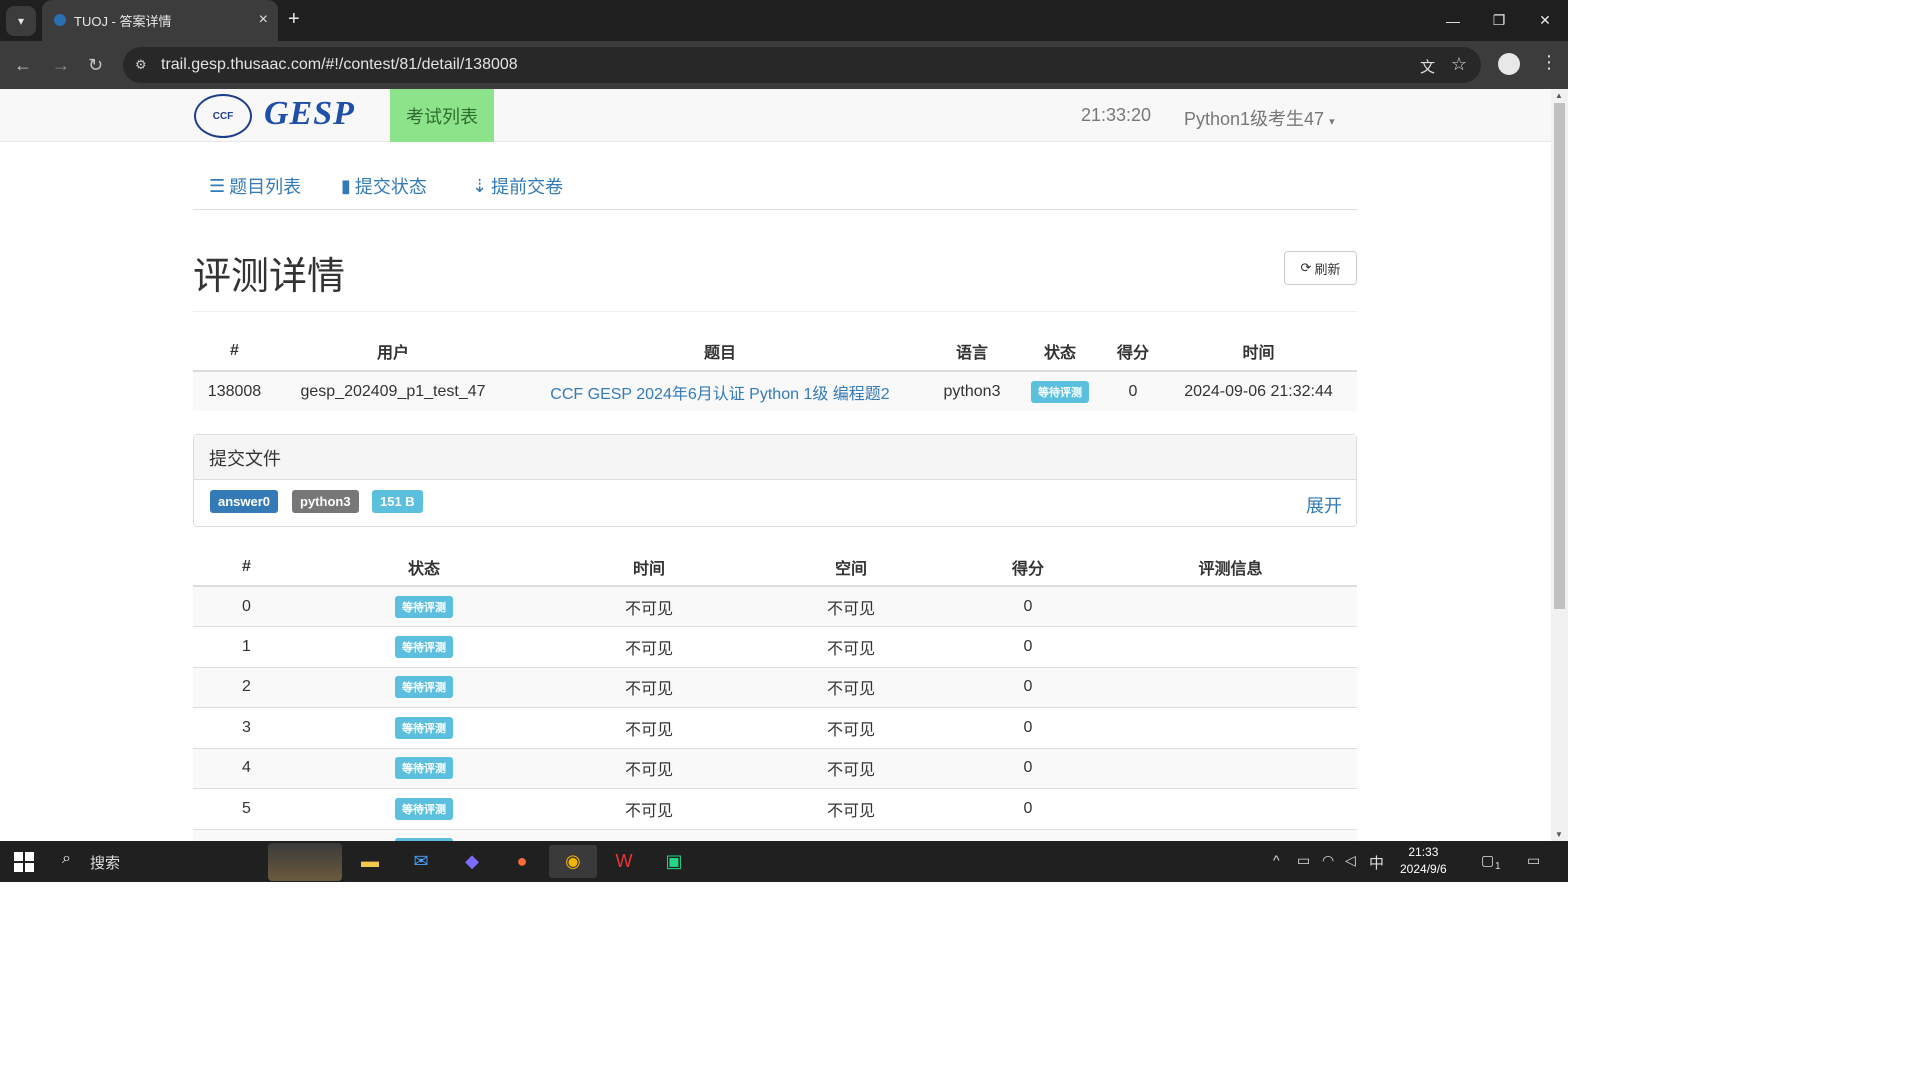 Image resolution: width=1920 pixels, height=1080 pixels. Describe the element at coordinates (1453, 20) in the screenshot. I see `minimize-icon: —` at that location.